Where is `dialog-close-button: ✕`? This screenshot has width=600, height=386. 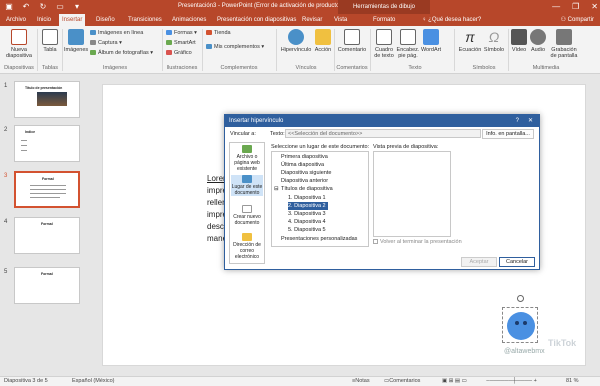
dialog-close-button: ✕ is located at coordinates (530, 121).